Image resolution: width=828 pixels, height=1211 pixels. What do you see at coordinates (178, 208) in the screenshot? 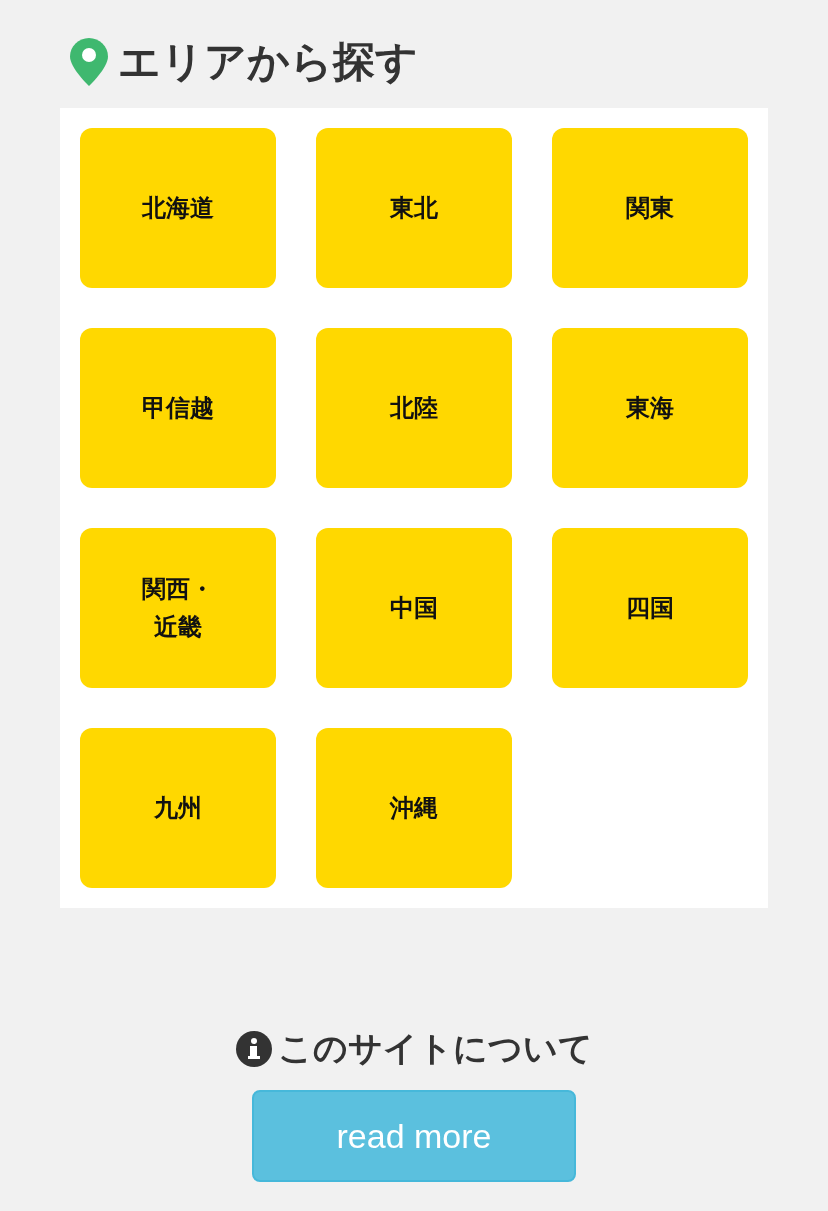
I see `area-tile: 北海道` at bounding box center [178, 208].